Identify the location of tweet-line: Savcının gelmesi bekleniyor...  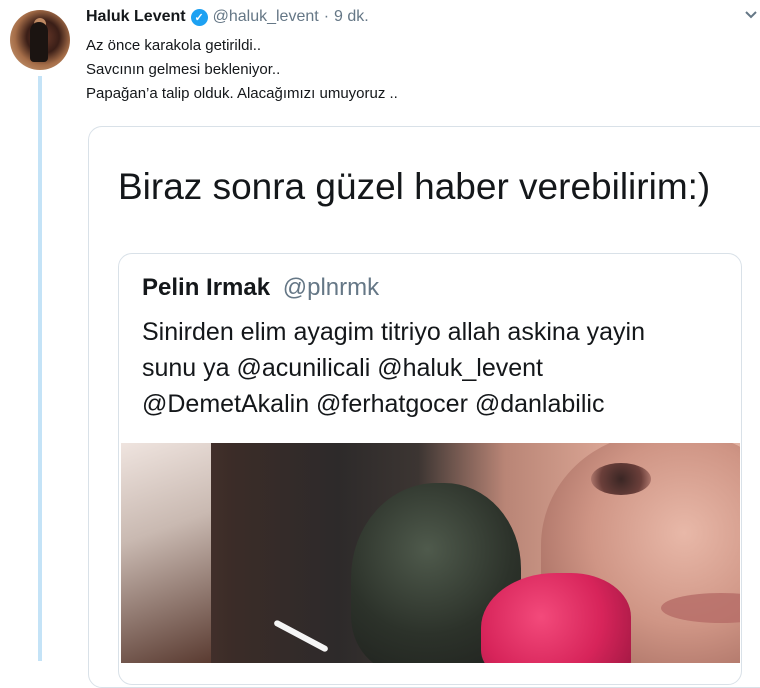
(183, 69).